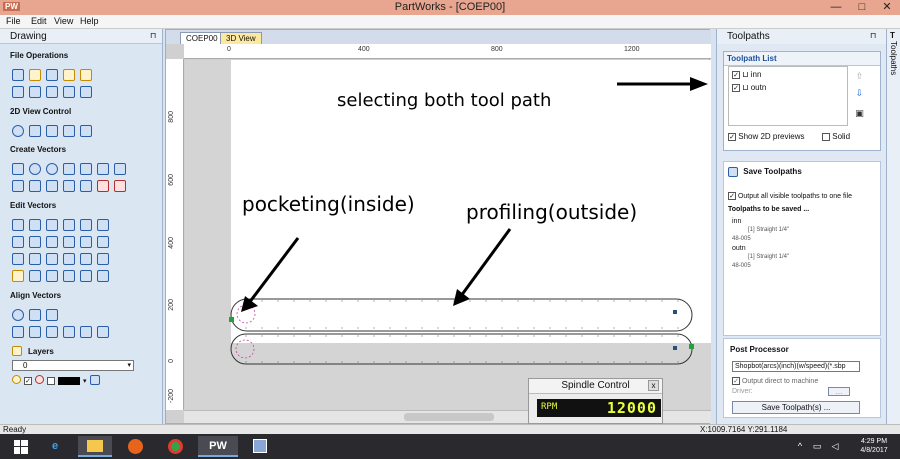 The width and height of the screenshot is (900, 459). I want to click on intersect-icon, so click(86, 242).